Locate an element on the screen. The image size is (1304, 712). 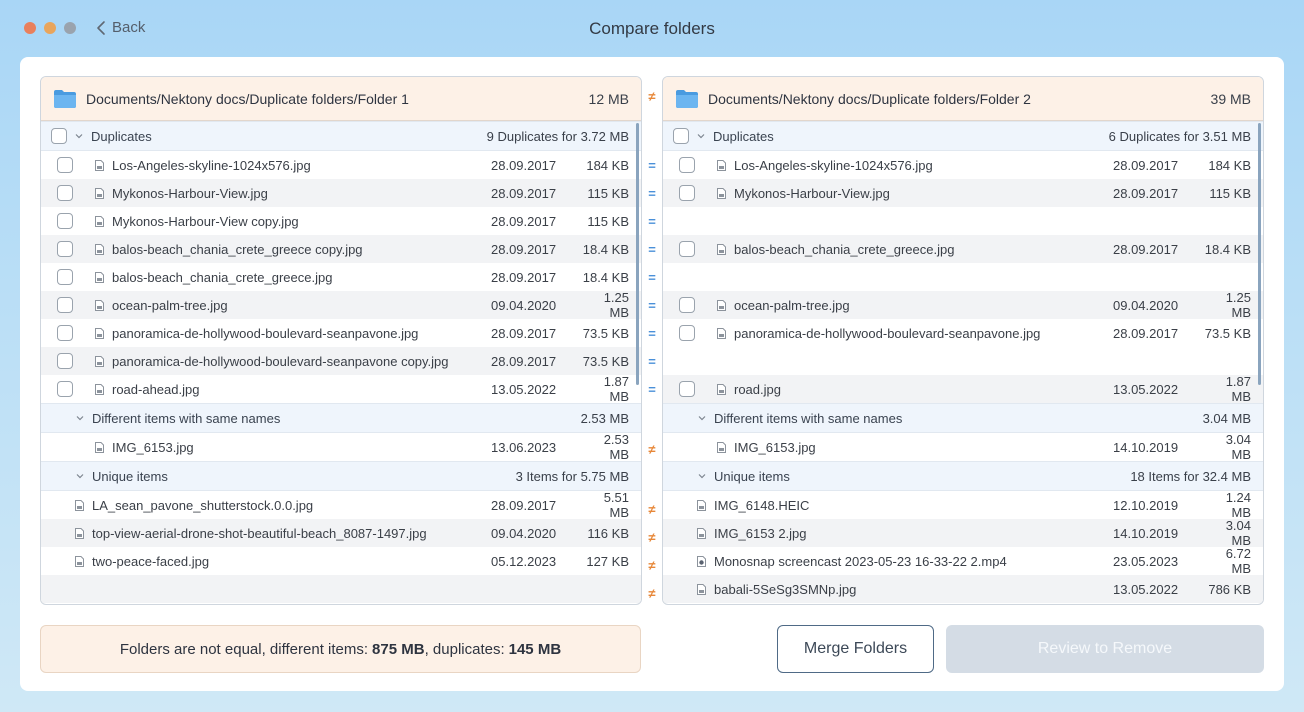
folder2-size: 39 MB is located at coordinates (1230, 98).